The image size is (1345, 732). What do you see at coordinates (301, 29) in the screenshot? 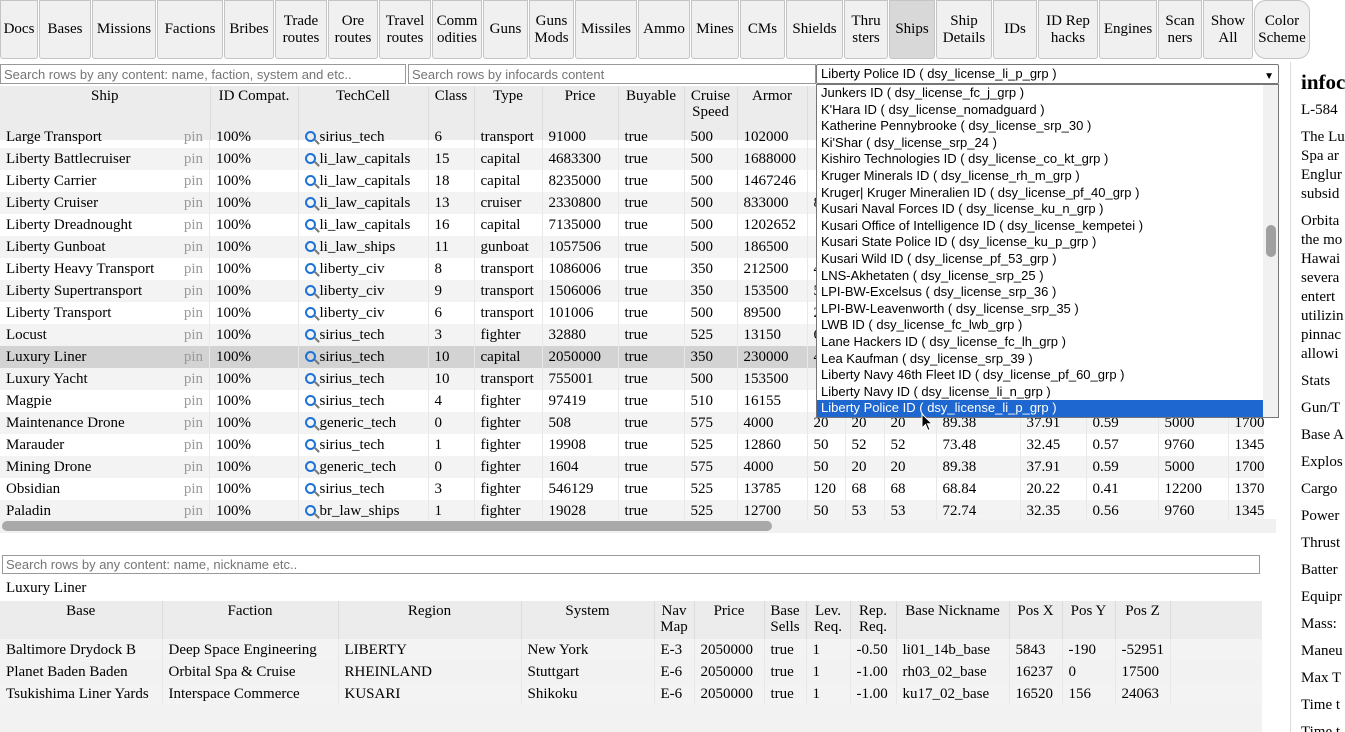
I see `nav-button-trade-routes: Trade routes` at bounding box center [301, 29].